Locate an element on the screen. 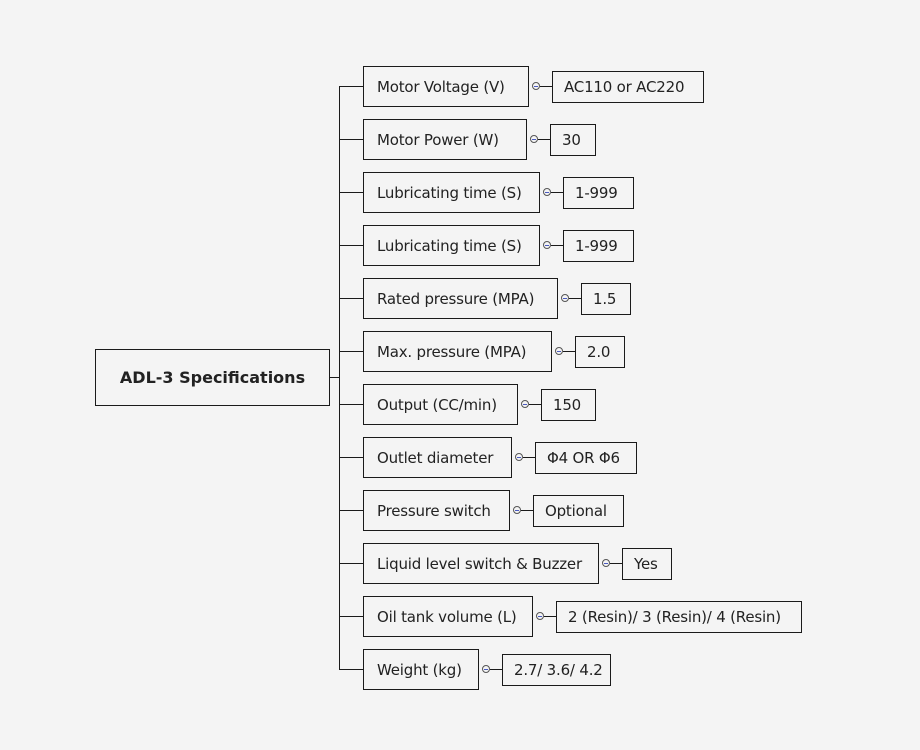  spec-value-text: 2.7/ 3.6/ 4.2 is located at coordinates (558, 670).